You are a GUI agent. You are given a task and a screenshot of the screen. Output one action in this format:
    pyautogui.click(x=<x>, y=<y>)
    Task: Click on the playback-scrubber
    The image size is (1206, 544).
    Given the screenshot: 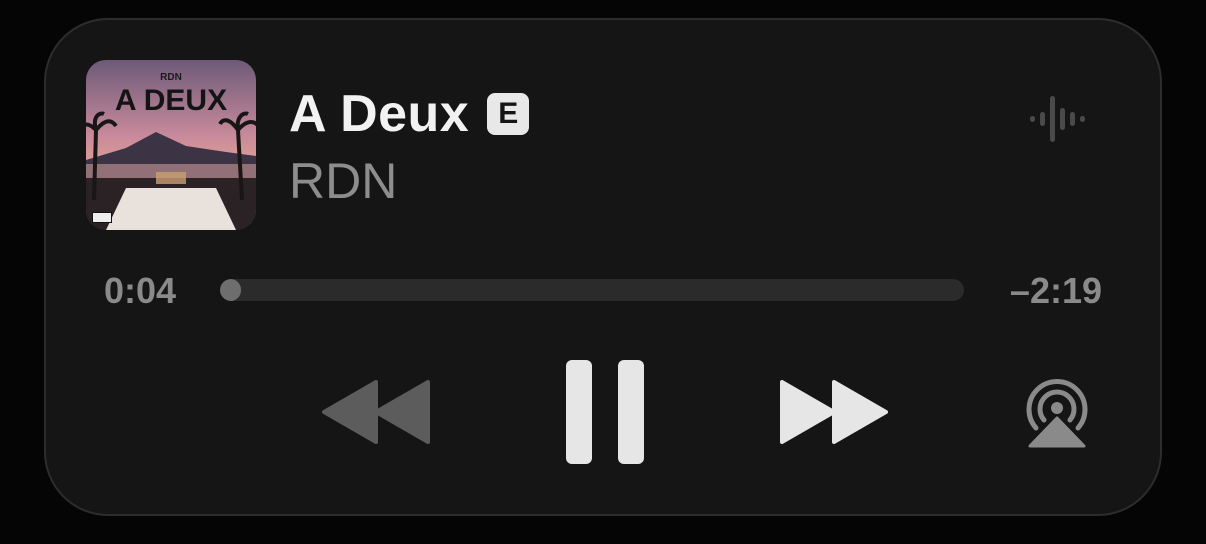 What is the action you would take?
    pyautogui.click(x=592, y=290)
    